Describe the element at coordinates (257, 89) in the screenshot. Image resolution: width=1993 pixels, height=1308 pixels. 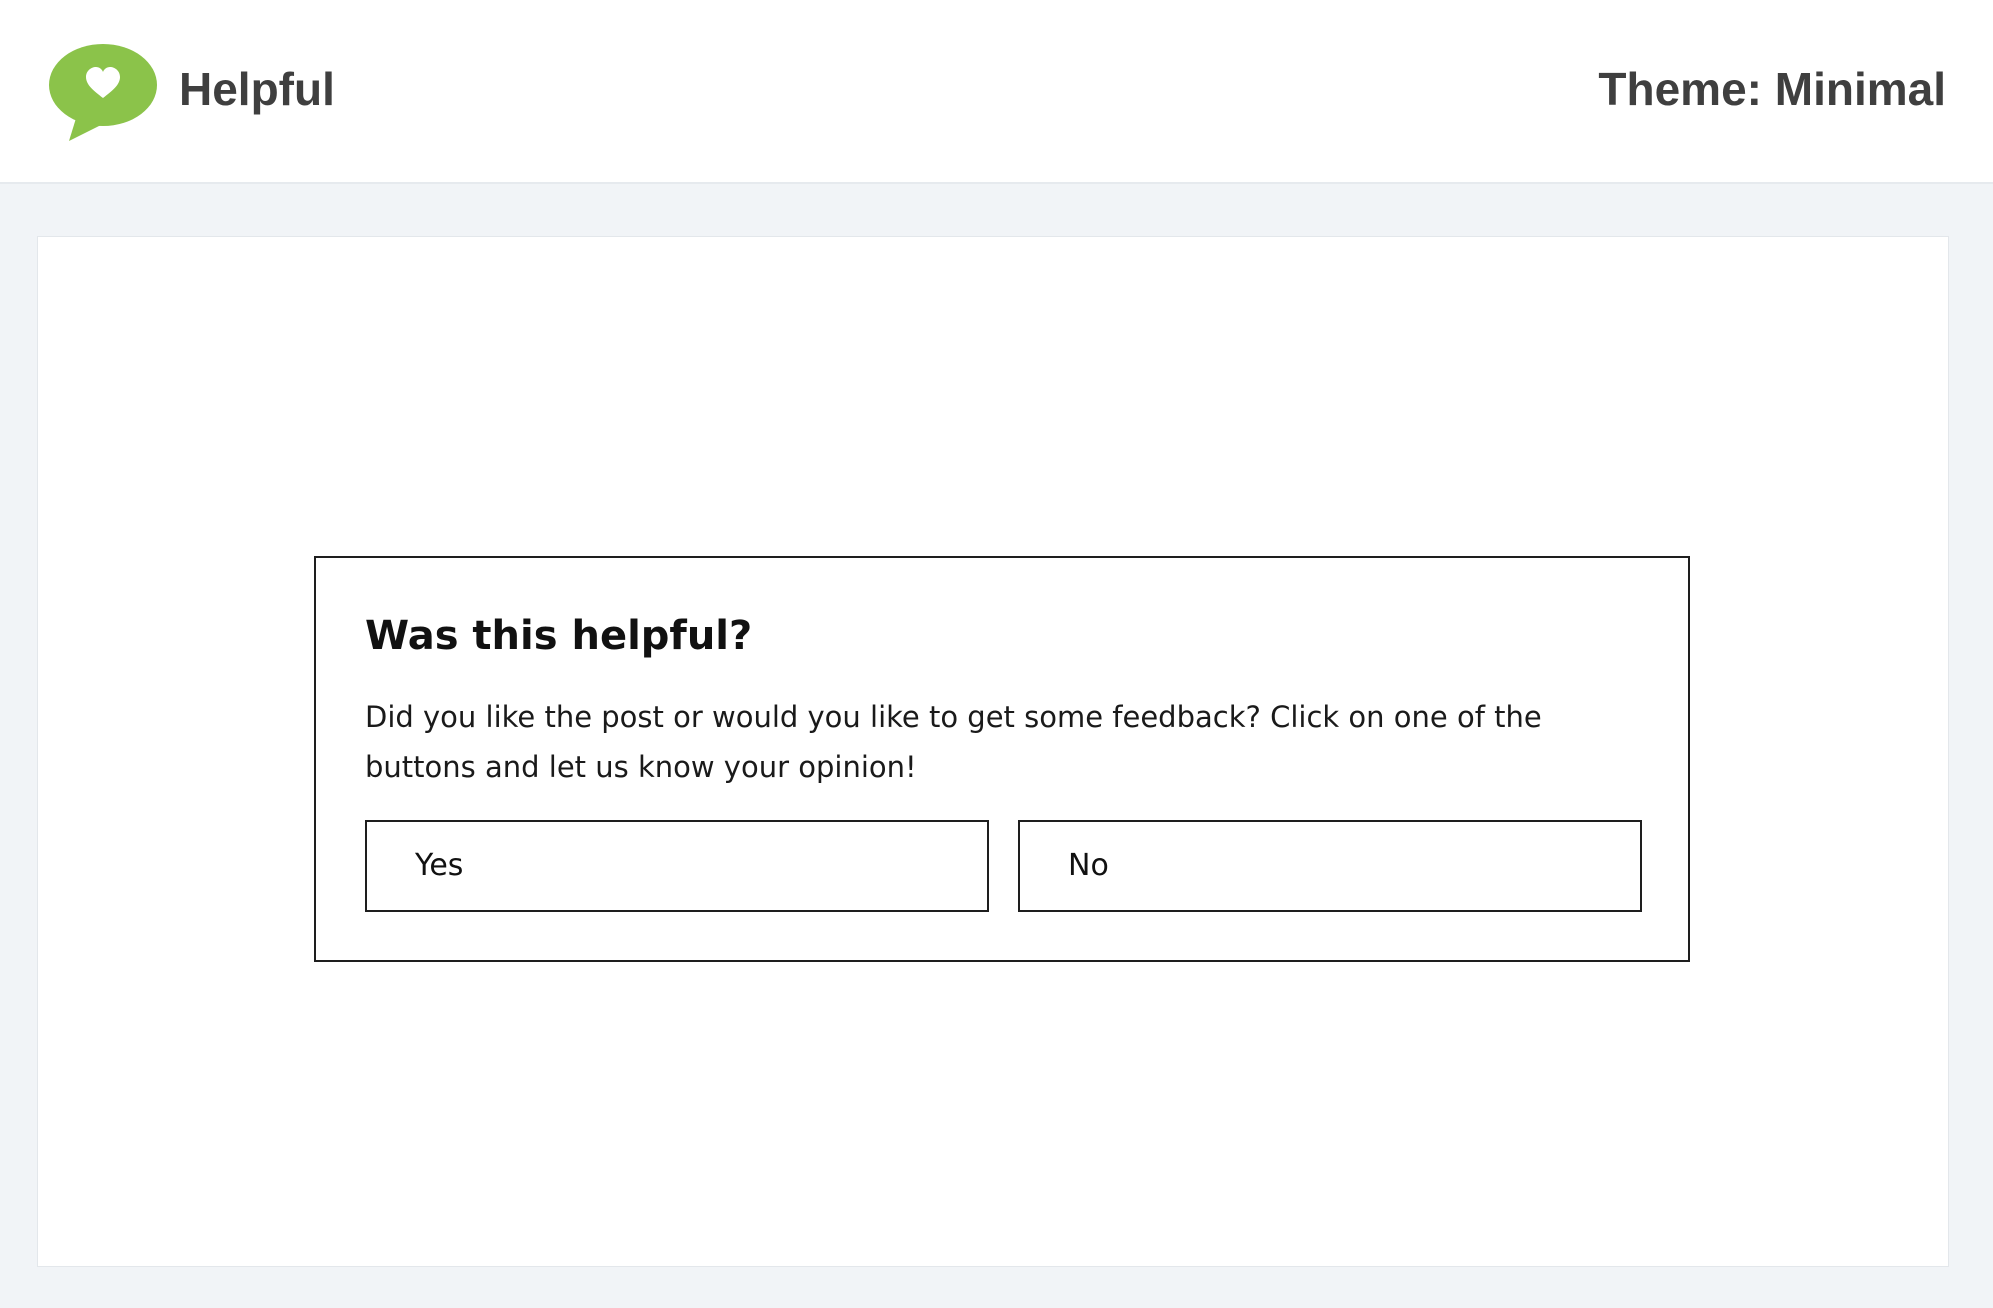
I see `brand-name: Helpful` at that location.